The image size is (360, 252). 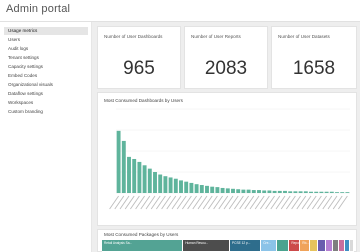 I want to click on kpi-label: Number of User Reports, so click(x=216, y=36).